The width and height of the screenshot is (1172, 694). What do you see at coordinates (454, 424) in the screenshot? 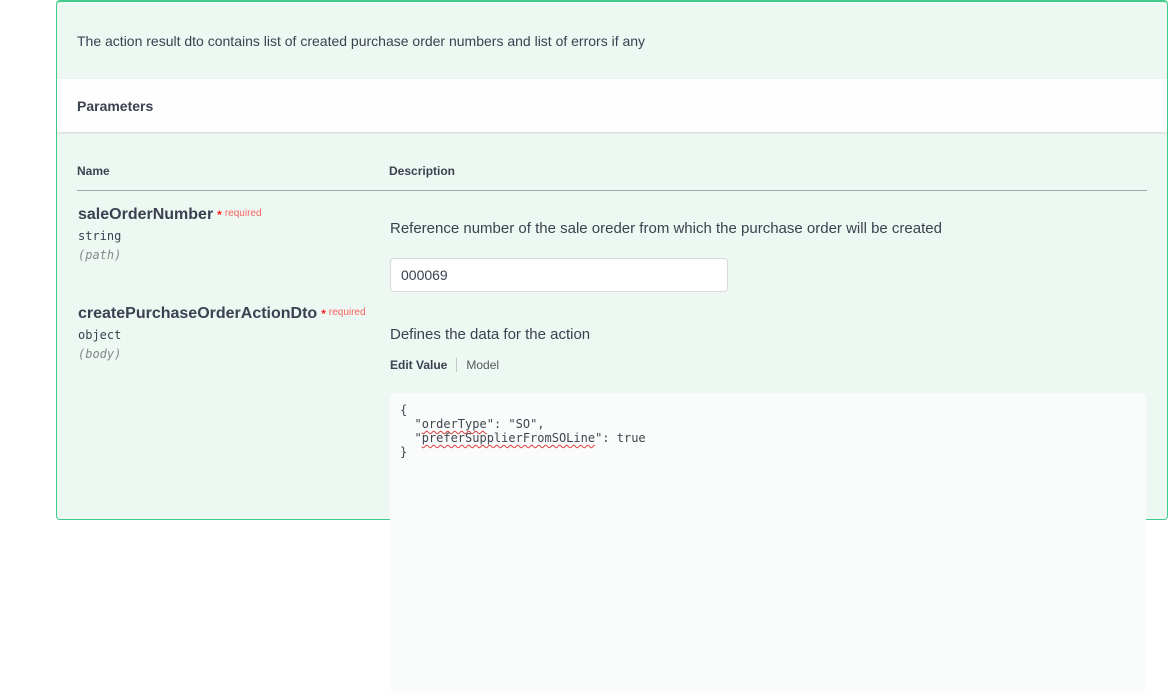
I see `code-key-orderType: orderType` at bounding box center [454, 424].